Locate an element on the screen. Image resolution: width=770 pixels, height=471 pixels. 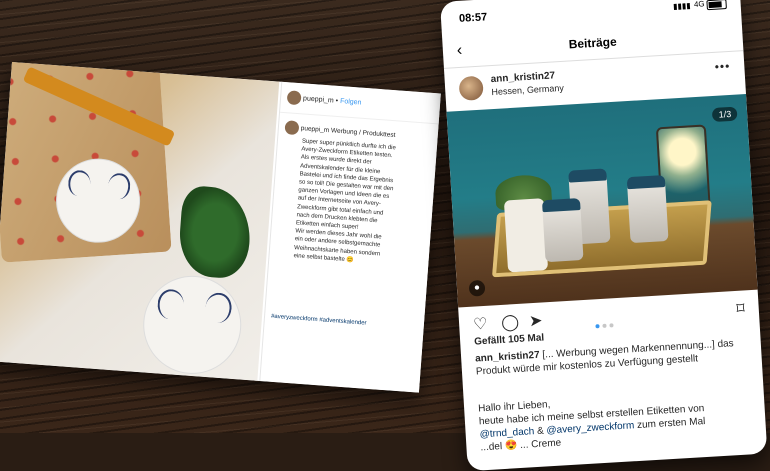
bookmark-icon: ⌑ is located at coordinates (740, 308).